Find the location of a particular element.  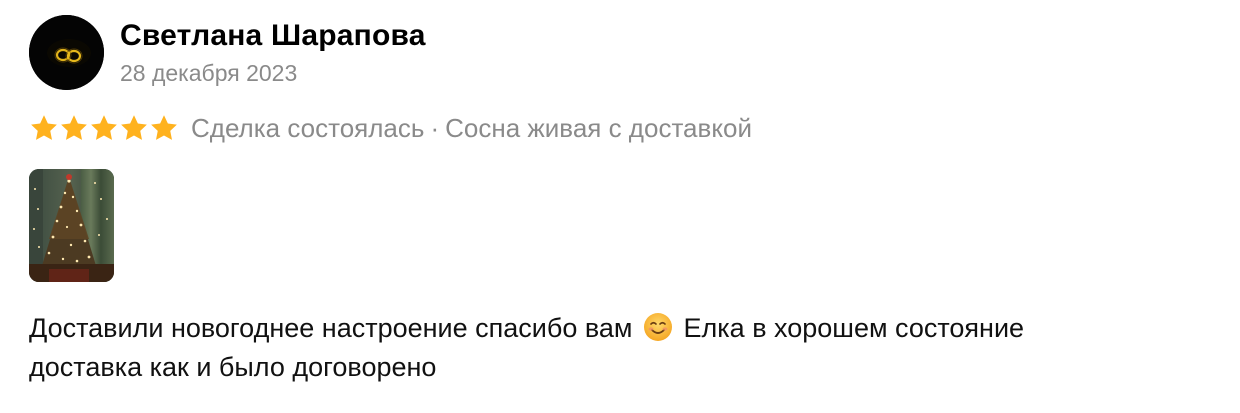

product-name: Сосна живая с доставкой is located at coordinates (598, 128).